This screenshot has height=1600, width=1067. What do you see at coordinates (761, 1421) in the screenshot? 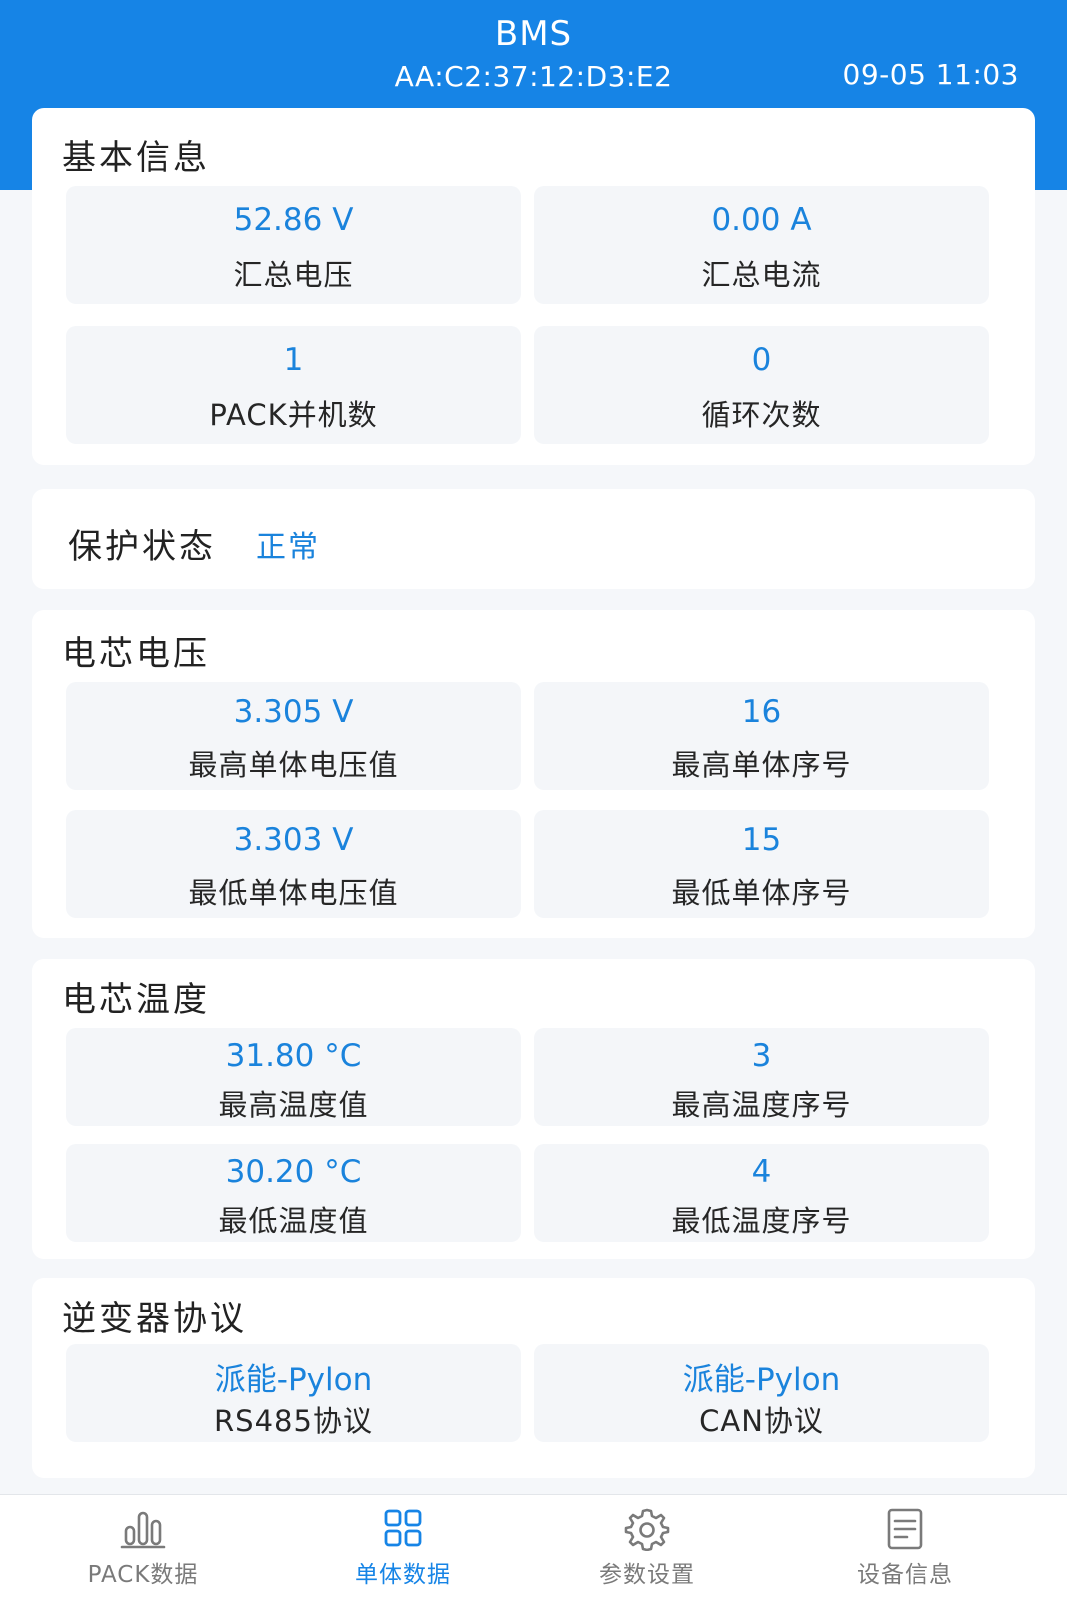
I see `can-protocol-label: CAN协议` at bounding box center [761, 1421].